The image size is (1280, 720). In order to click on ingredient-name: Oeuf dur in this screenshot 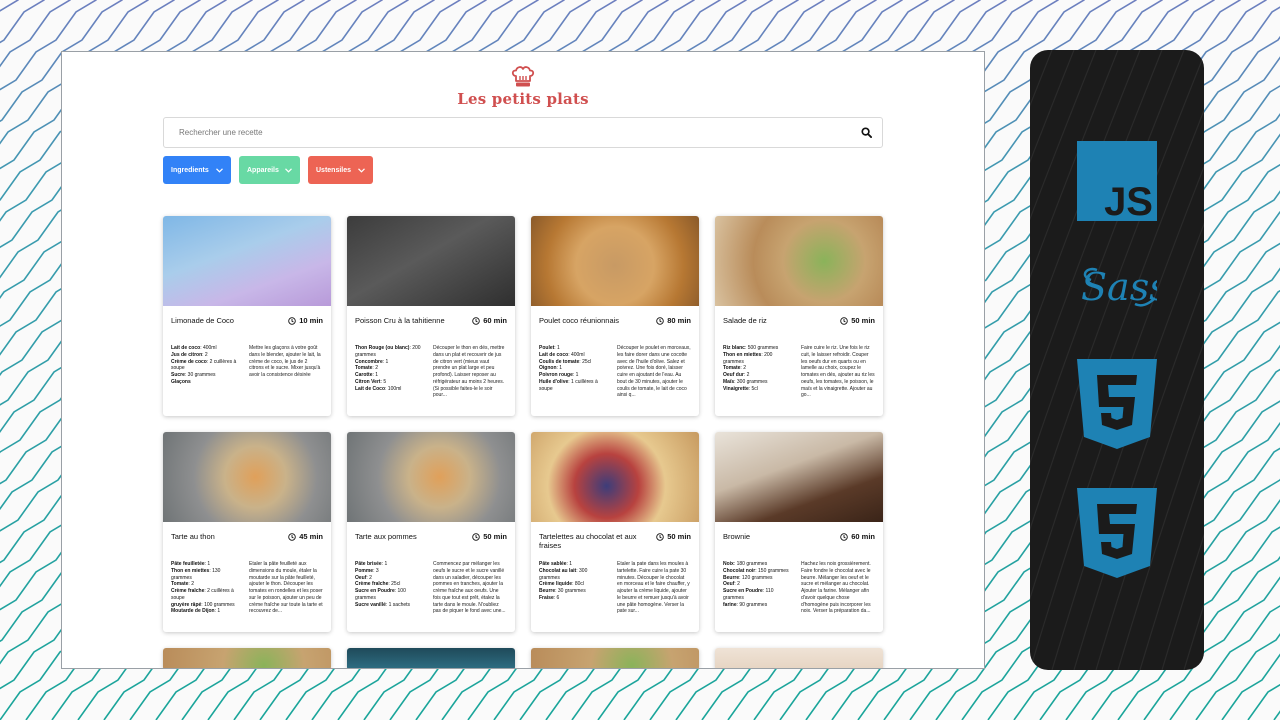, I will do `click(733, 375)`.